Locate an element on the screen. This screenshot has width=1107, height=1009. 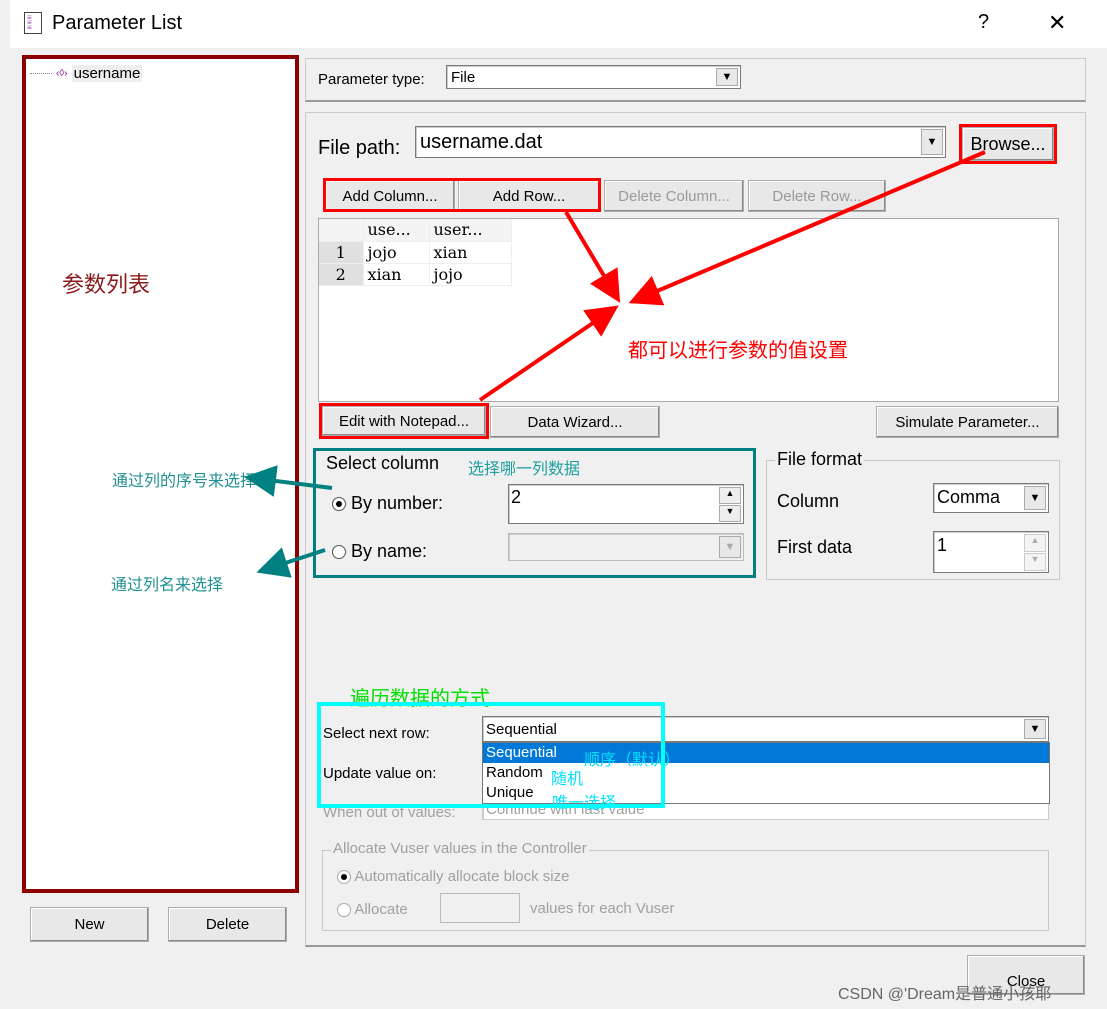
arrow-notepad is located at coordinates (548, 353).